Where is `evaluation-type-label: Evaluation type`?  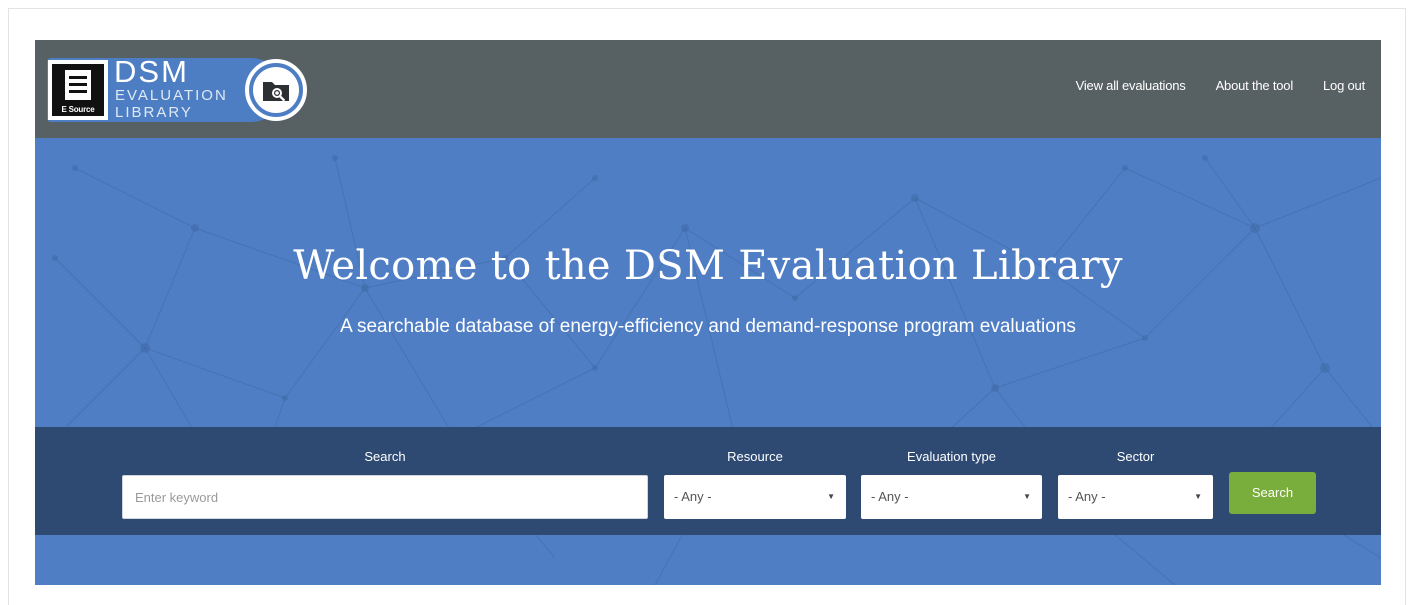
evaluation-type-label: Evaluation type is located at coordinates (951, 456).